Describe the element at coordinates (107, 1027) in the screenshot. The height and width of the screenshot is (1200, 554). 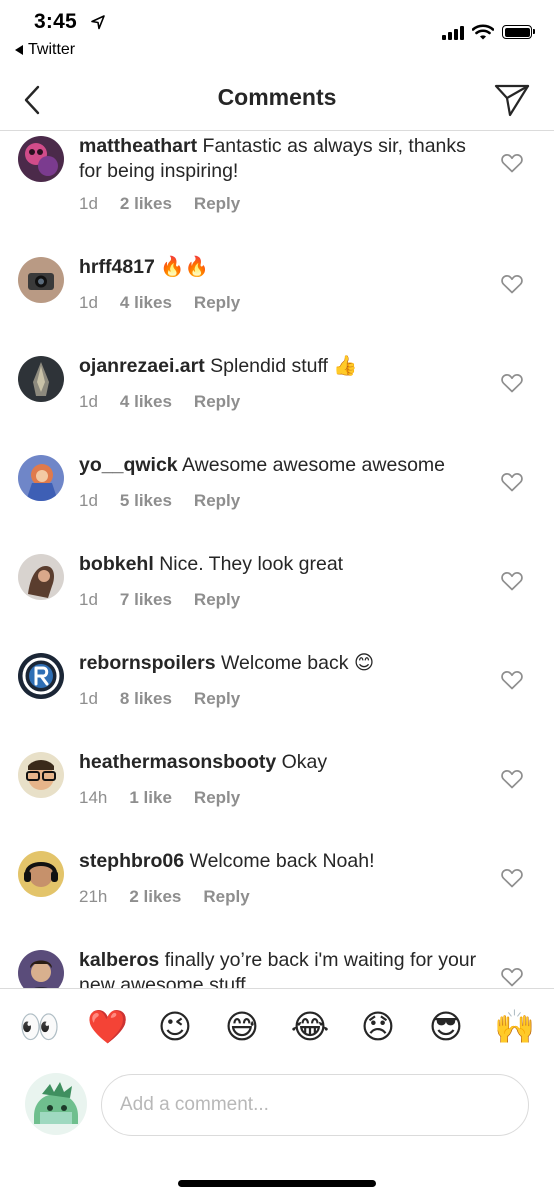
I see `emoji-heart-button: ❤️` at that location.